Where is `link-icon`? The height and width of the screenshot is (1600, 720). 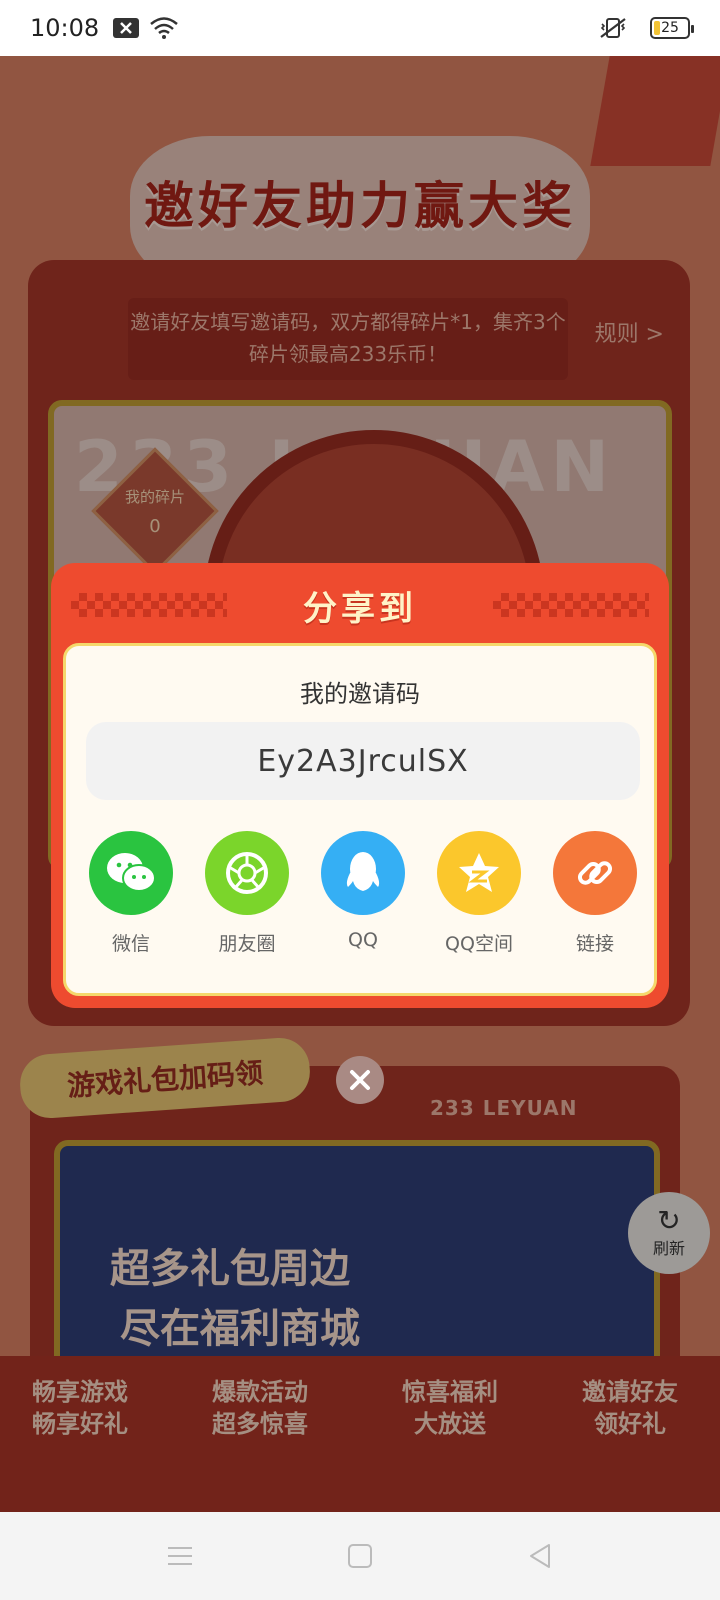 link-icon is located at coordinates (595, 873).